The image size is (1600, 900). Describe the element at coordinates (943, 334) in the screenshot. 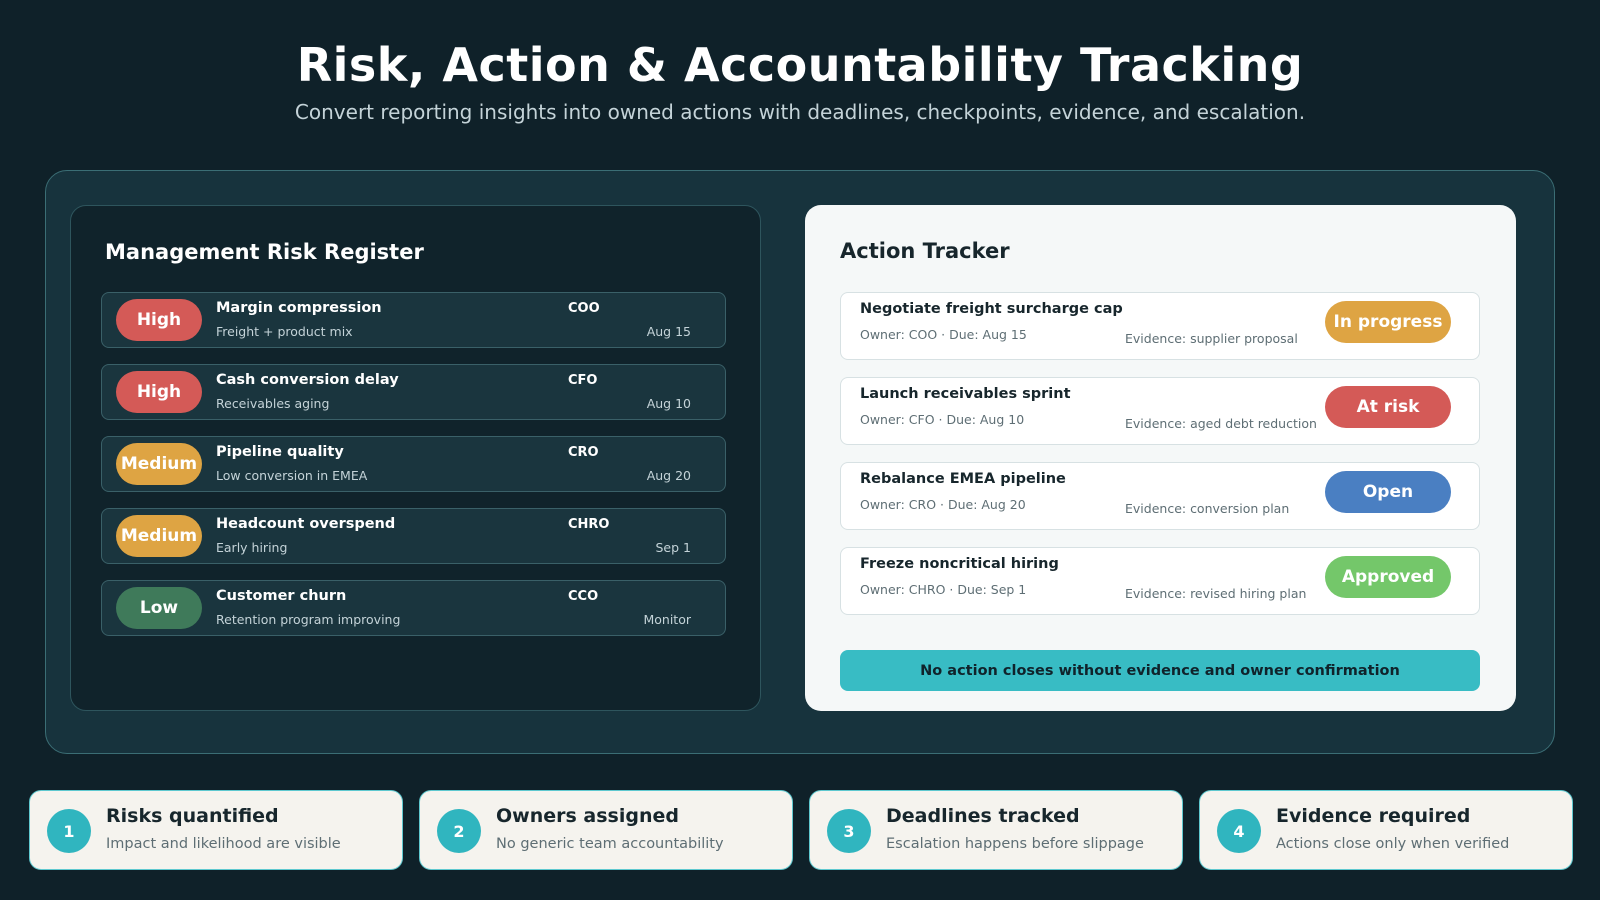

I see `action-owner-due: Owner: COO · Due: Aug 15` at that location.